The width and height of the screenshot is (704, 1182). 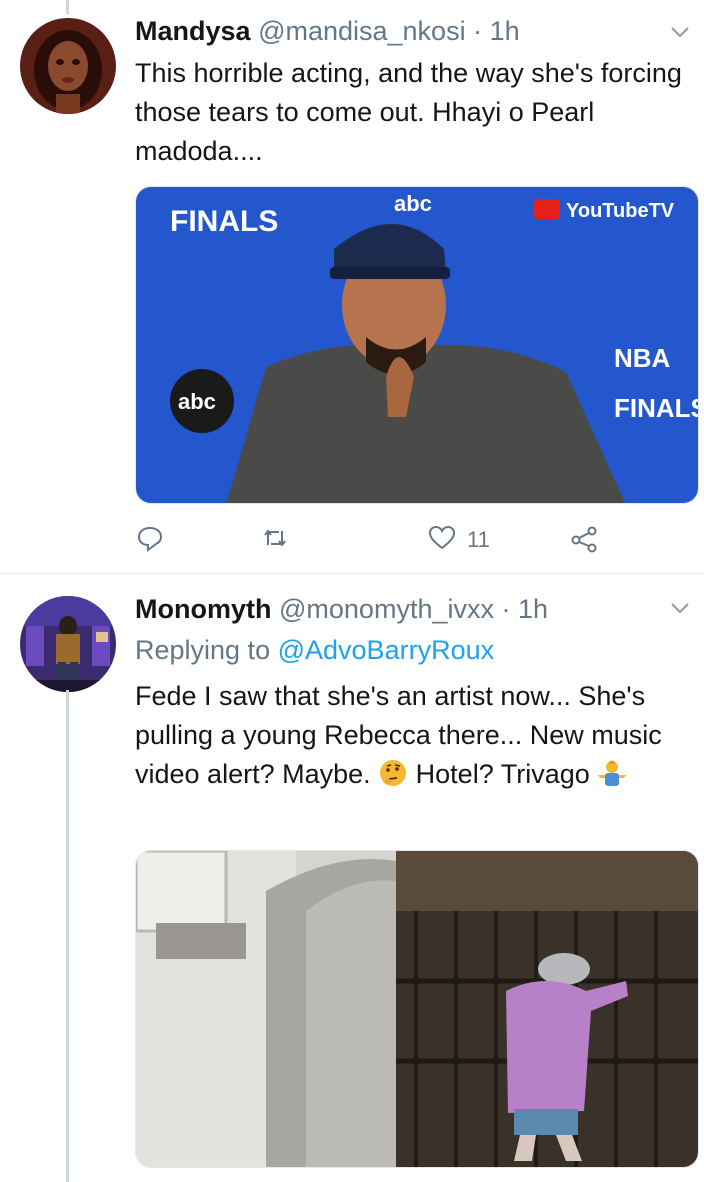 I want to click on share-button, so click(x=584, y=540).